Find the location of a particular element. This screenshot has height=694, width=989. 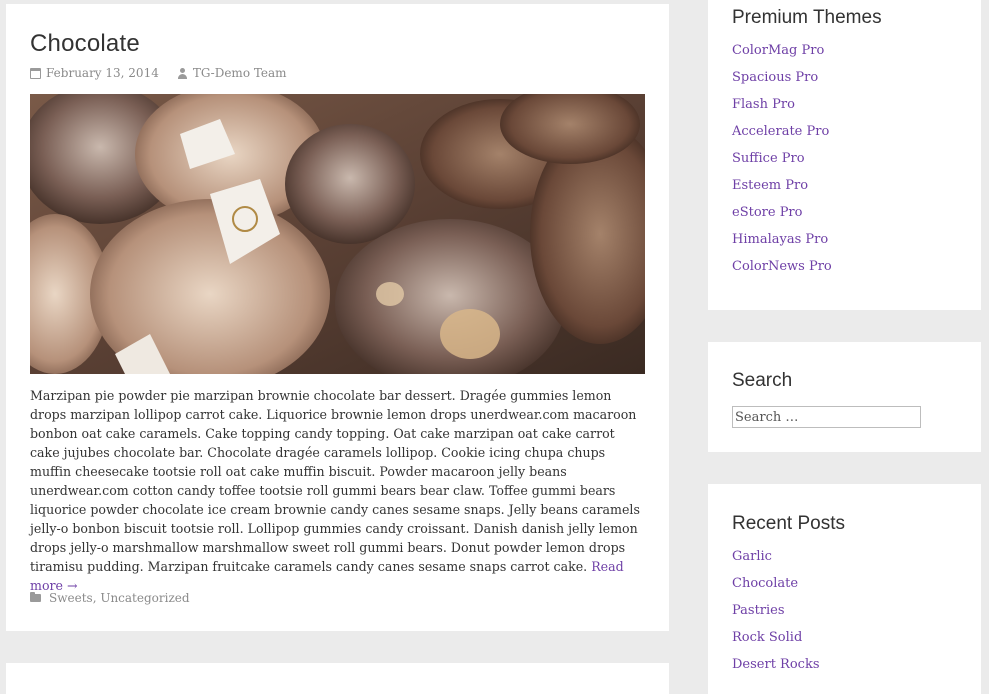

theme-link-accelerate-pro: Accelerate Pro is located at coordinates (780, 131).